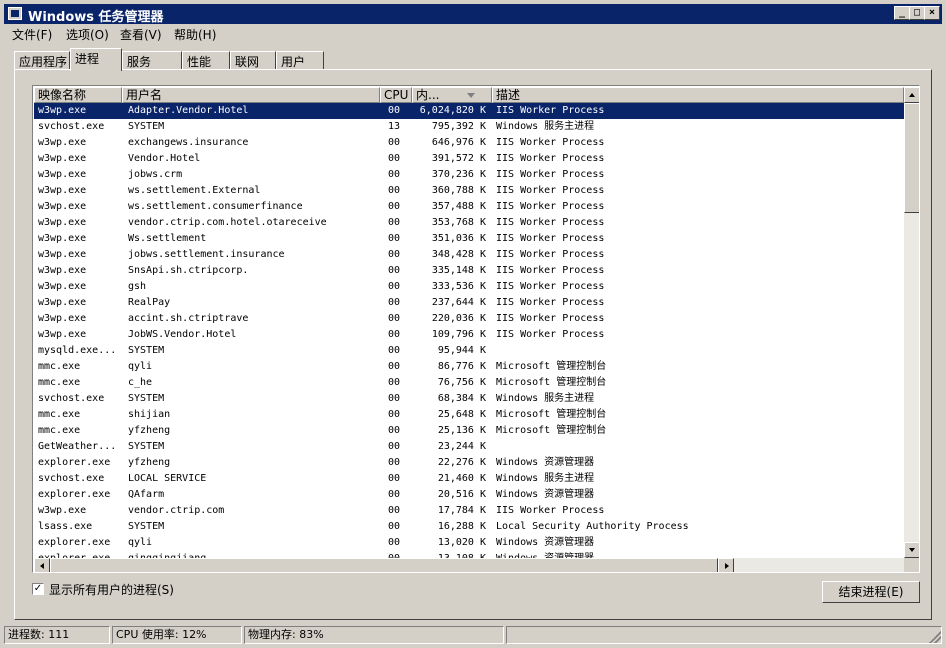 This screenshot has height=648, width=946. I want to click on tab-services: 服务, so click(152, 60).